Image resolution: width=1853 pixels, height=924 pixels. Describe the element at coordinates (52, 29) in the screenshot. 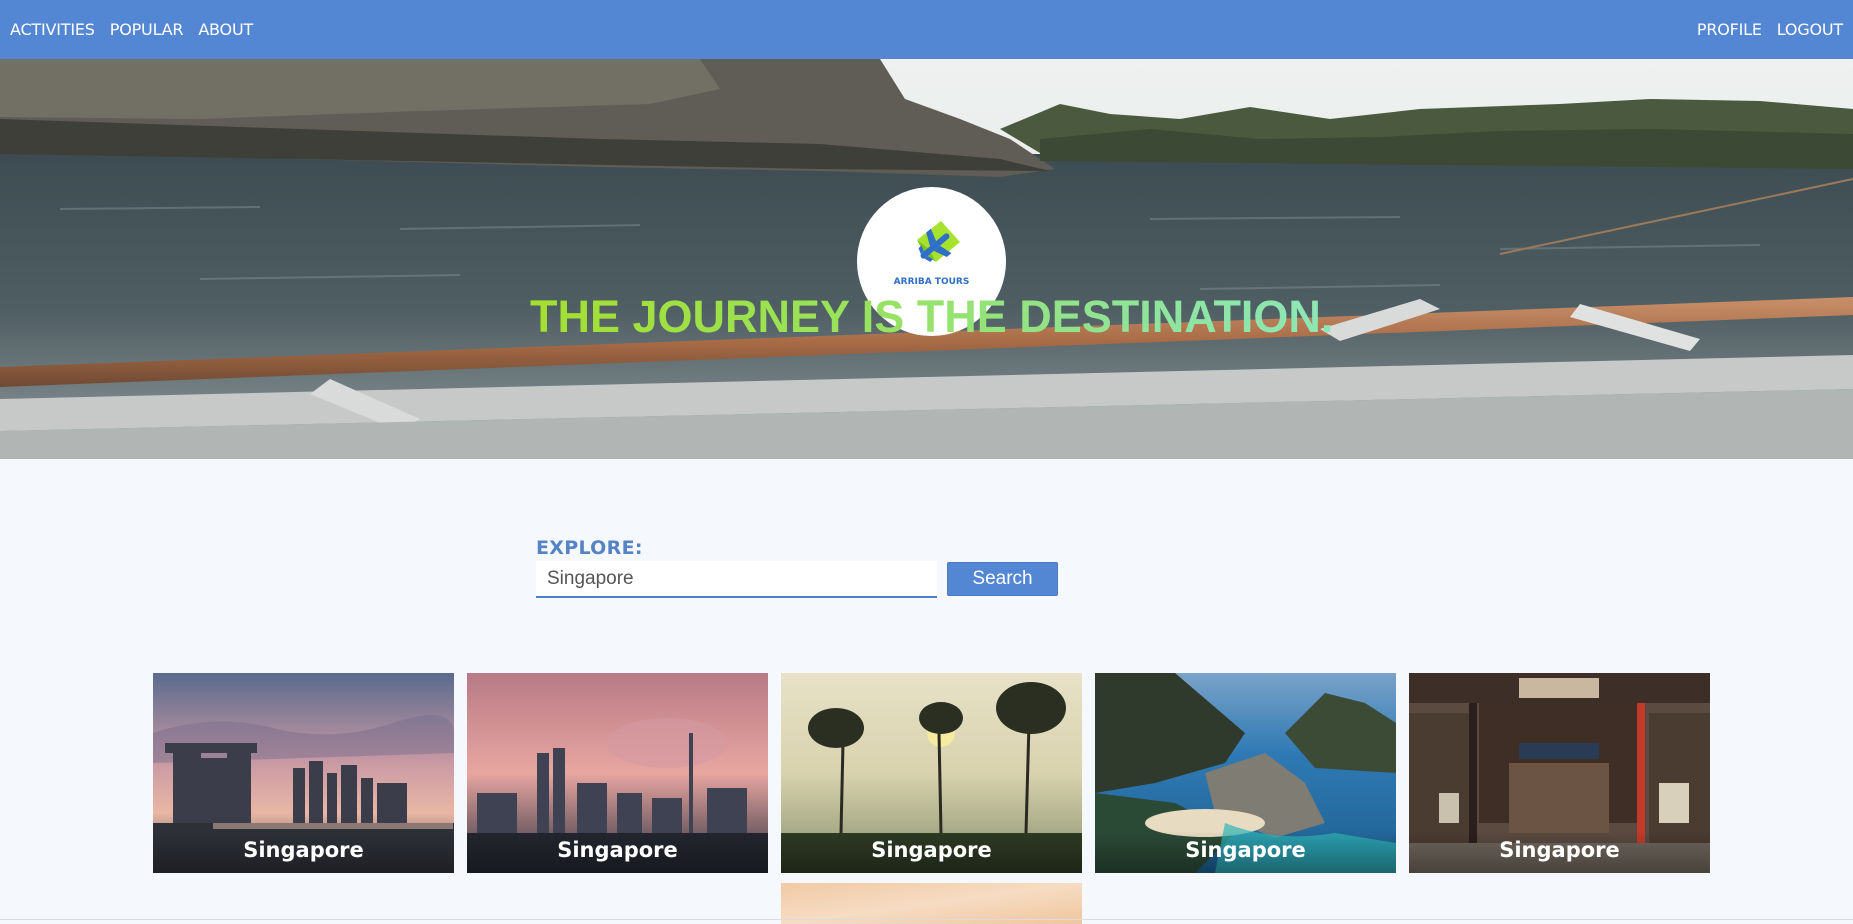

I see `nav-activities-link: ACTIVITIES` at that location.